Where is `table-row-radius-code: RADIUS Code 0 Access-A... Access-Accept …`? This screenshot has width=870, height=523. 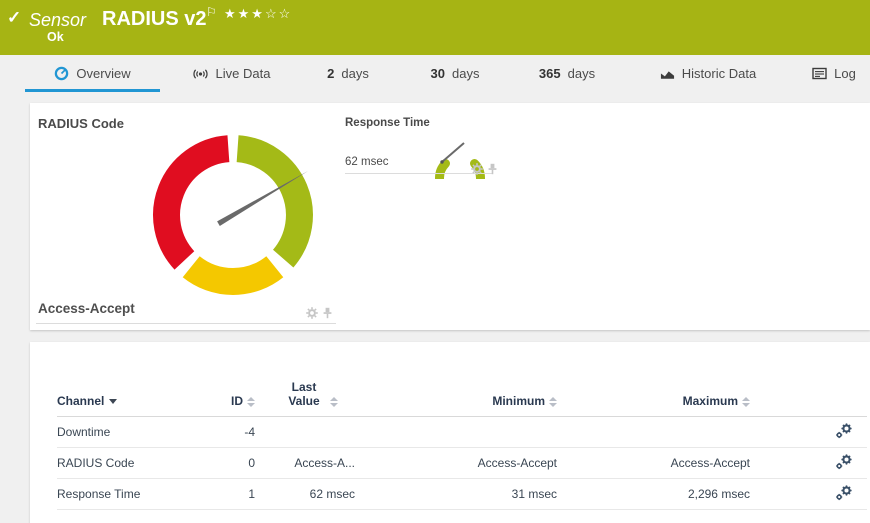
table-row-radius-code: RADIUS Code 0 Access-A... Access-Accept … is located at coordinates (462, 463).